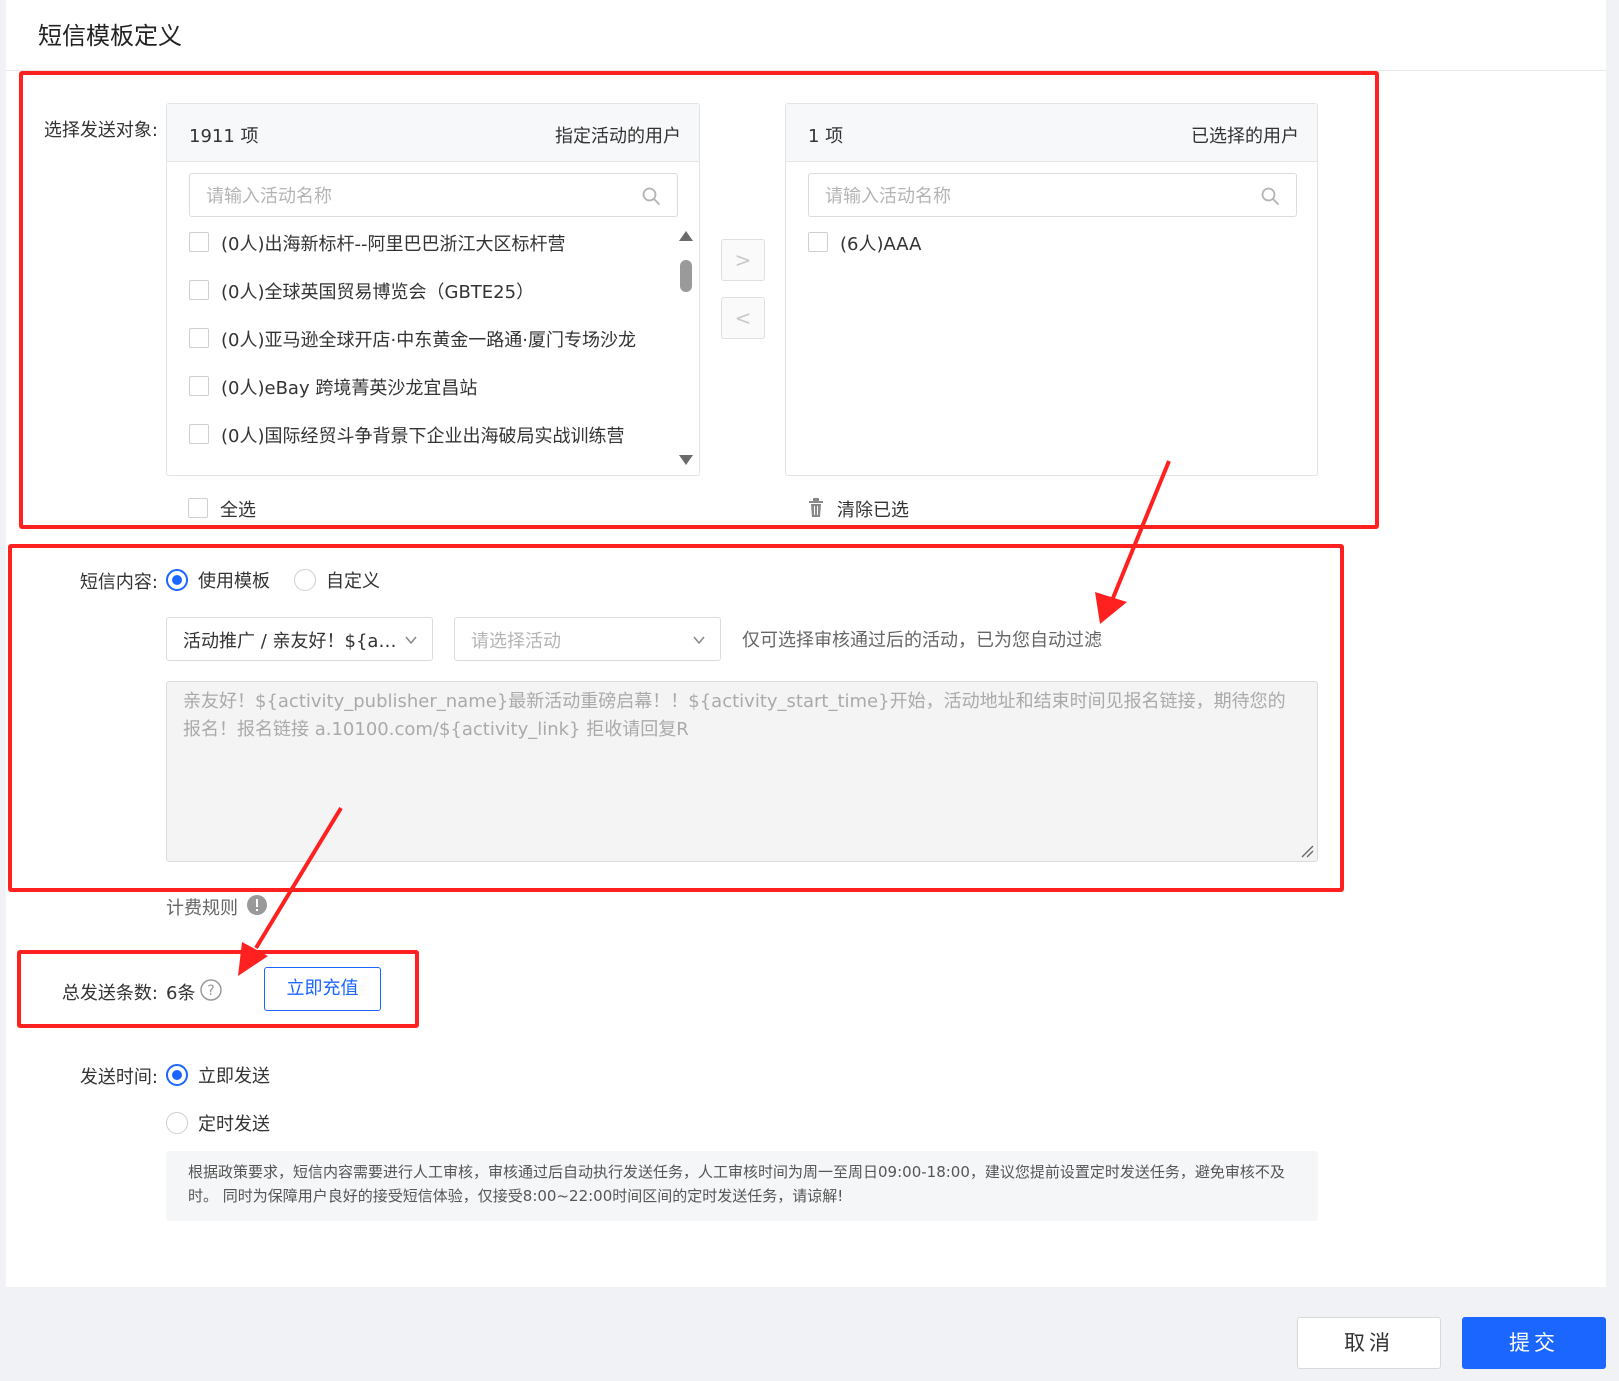 This screenshot has height=1381, width=1619. Describe the element at coordinates (349, 388) in the screenshot. I see `item-label: (0人)eBay 跨境菁英沙龙宜昌站` at that location.